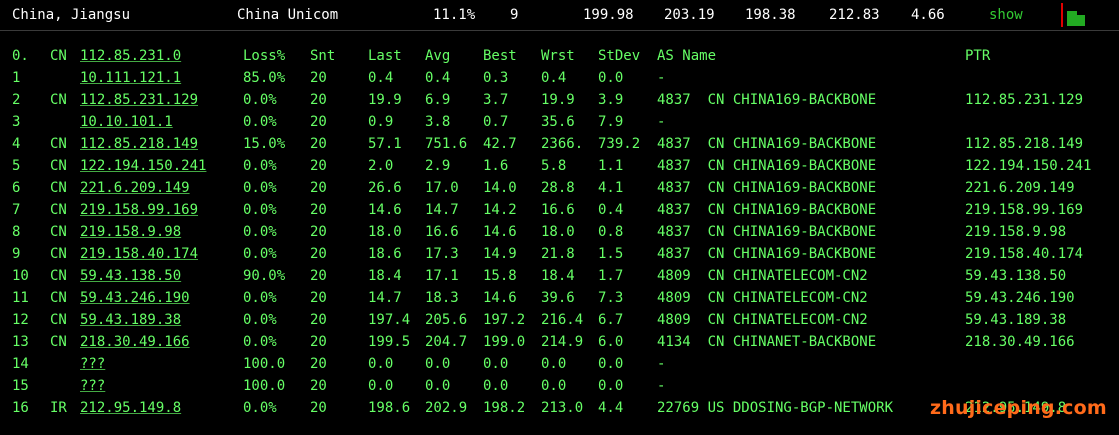 The height and width of the screenshot is (435, 1119). What do you see at coordinates (558, 122) in the screenshot?
I see `wrst-value: 35.6` at bounding box center [558, 122].